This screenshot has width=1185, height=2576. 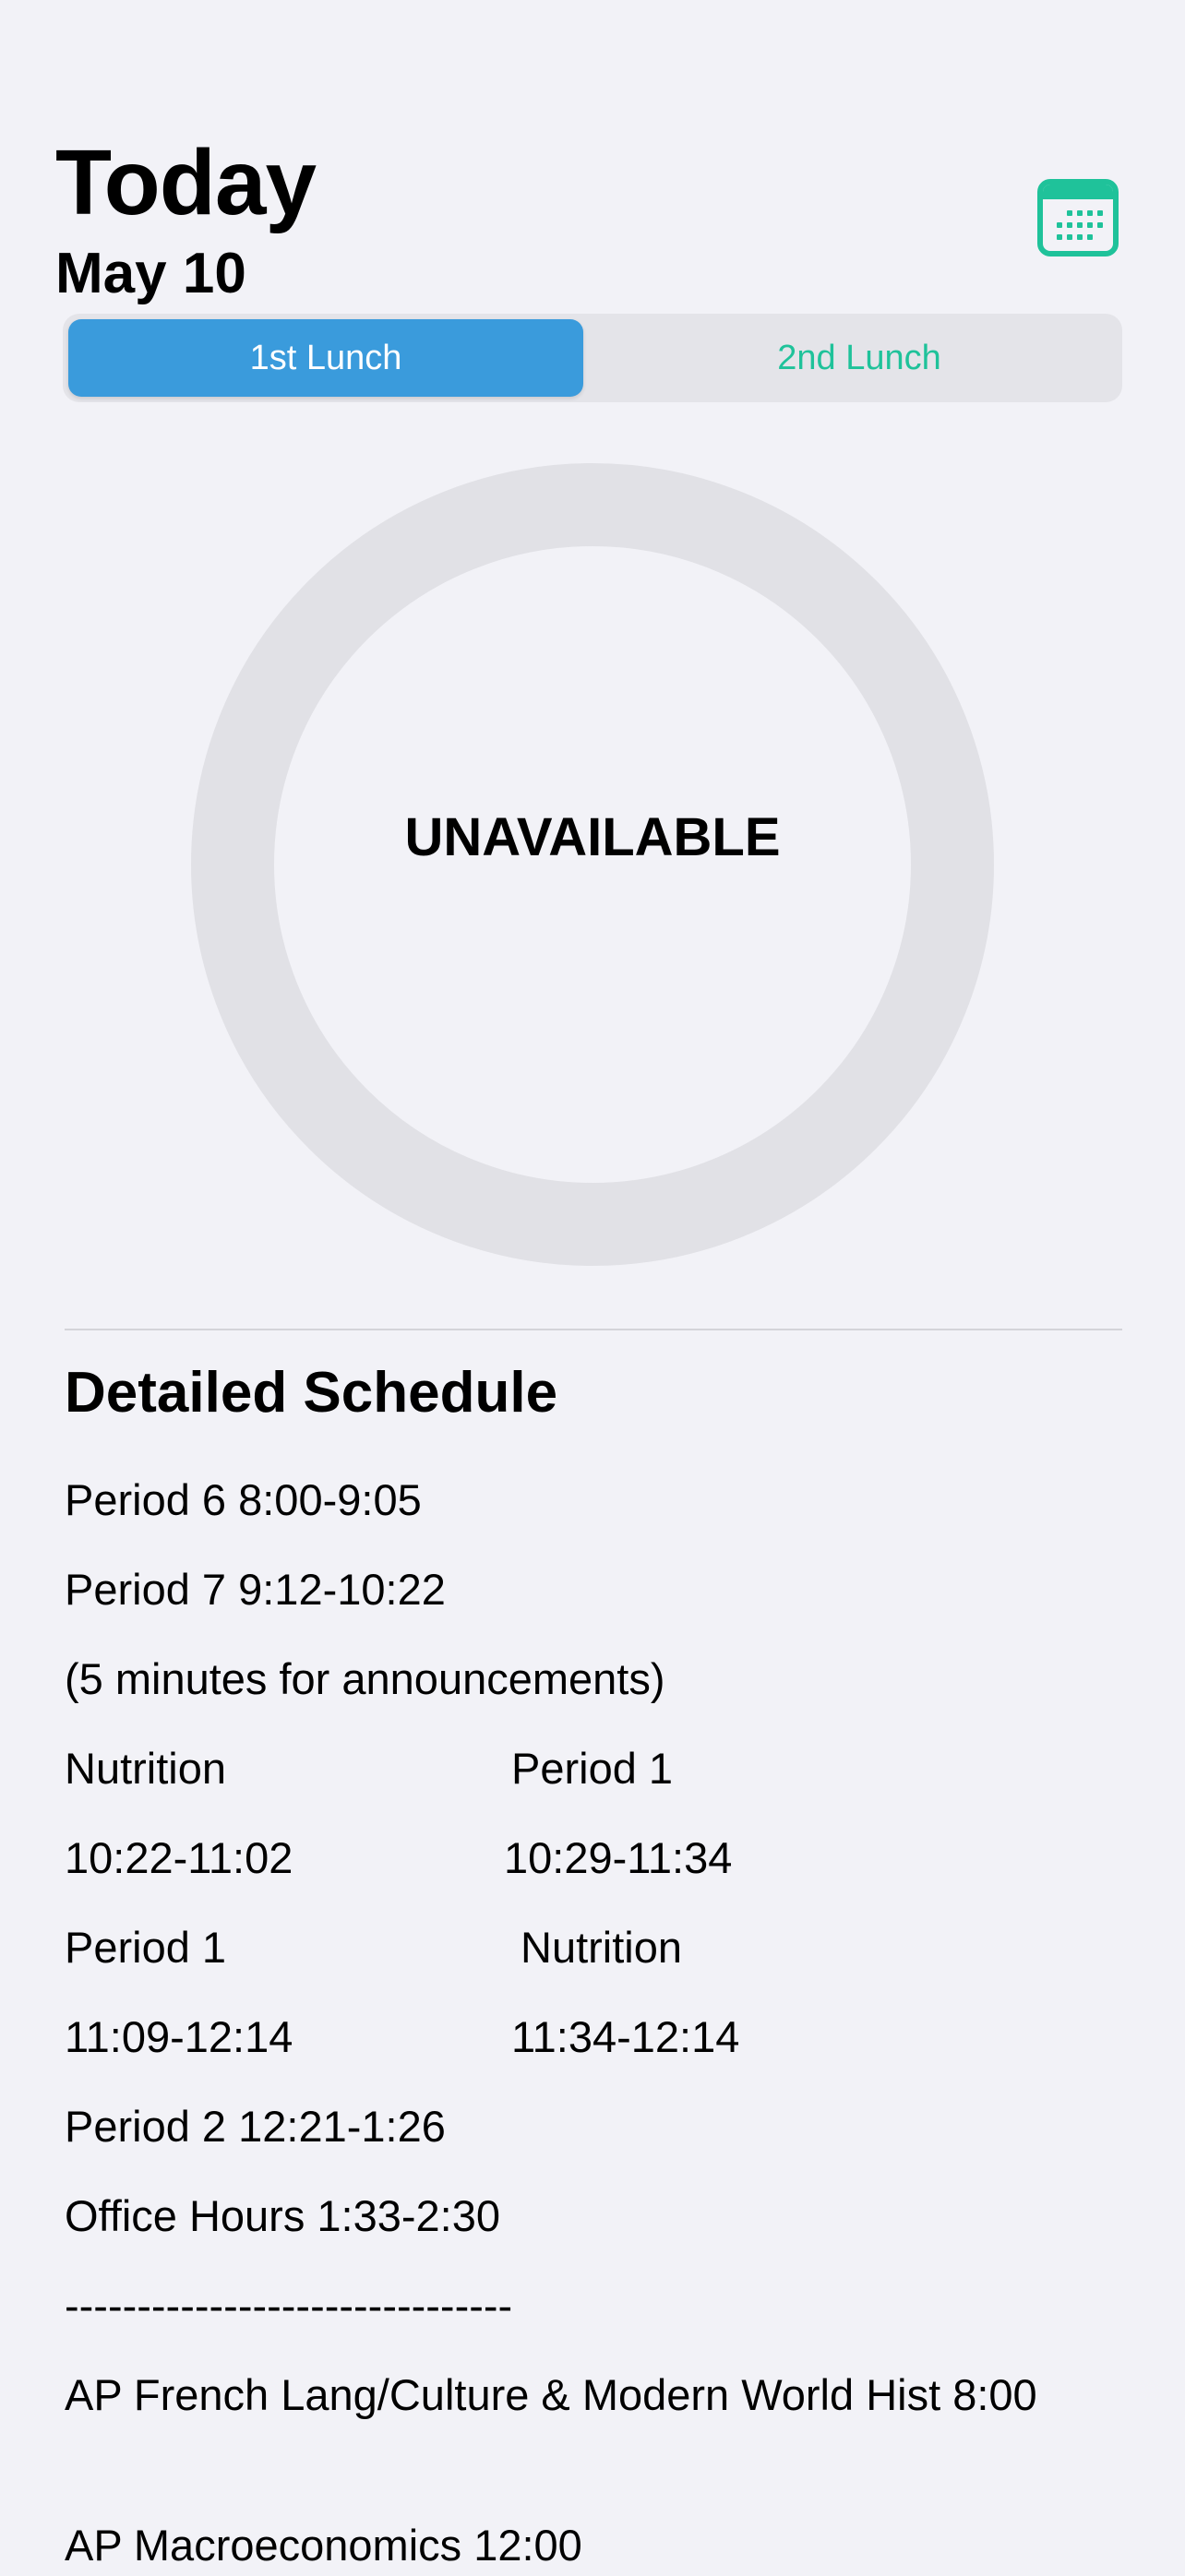 I want to click on lunch-col-left: 11:09-12:14, so click(x=179, y=2036).